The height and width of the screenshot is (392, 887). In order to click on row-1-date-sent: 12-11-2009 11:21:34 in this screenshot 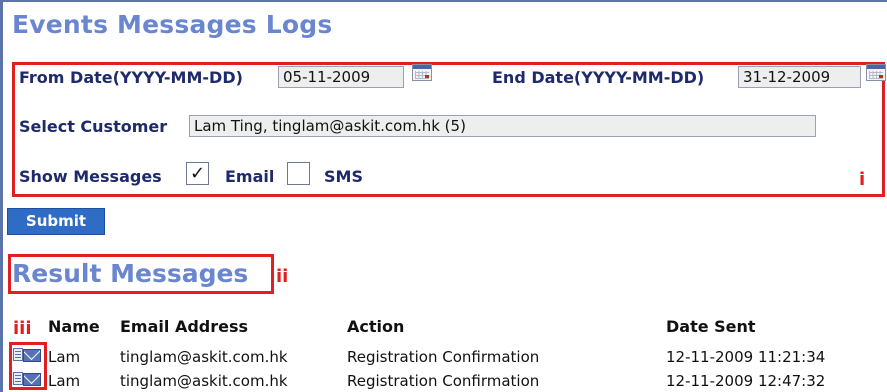, I will do `click(746, 357)`.